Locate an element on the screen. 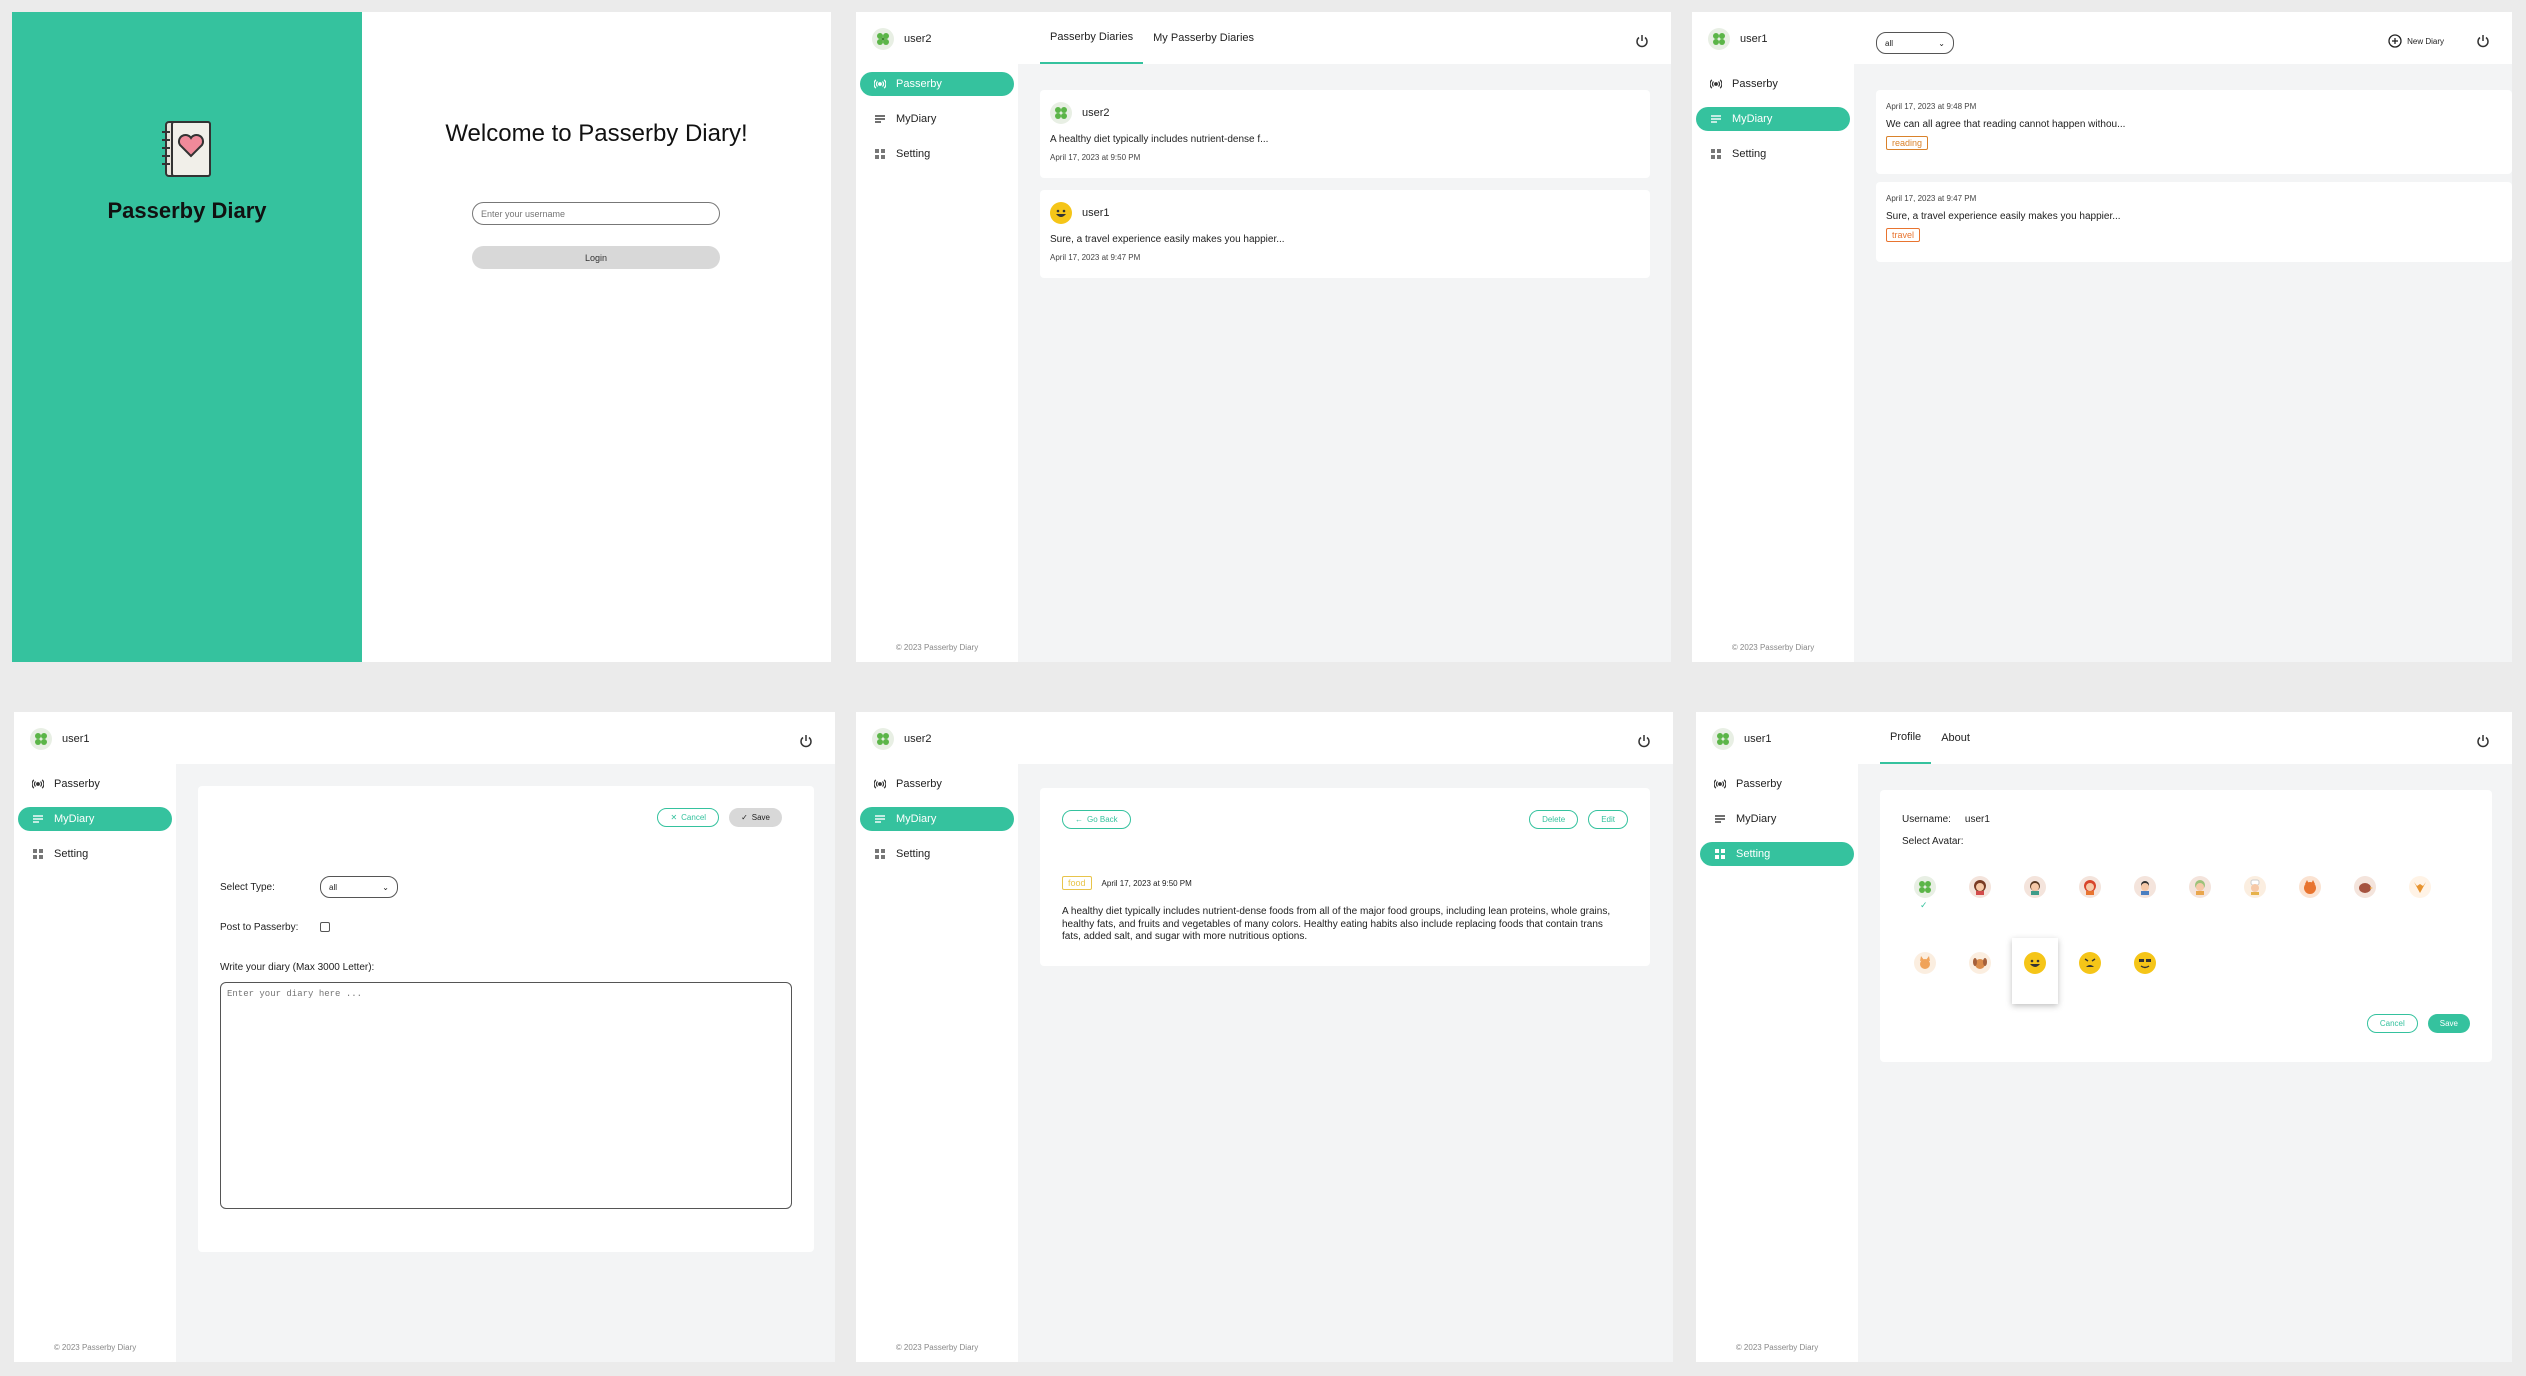 The height and width of the screenshot is (1376, 2526). boy-icon is located at coordinates (2035, 887).